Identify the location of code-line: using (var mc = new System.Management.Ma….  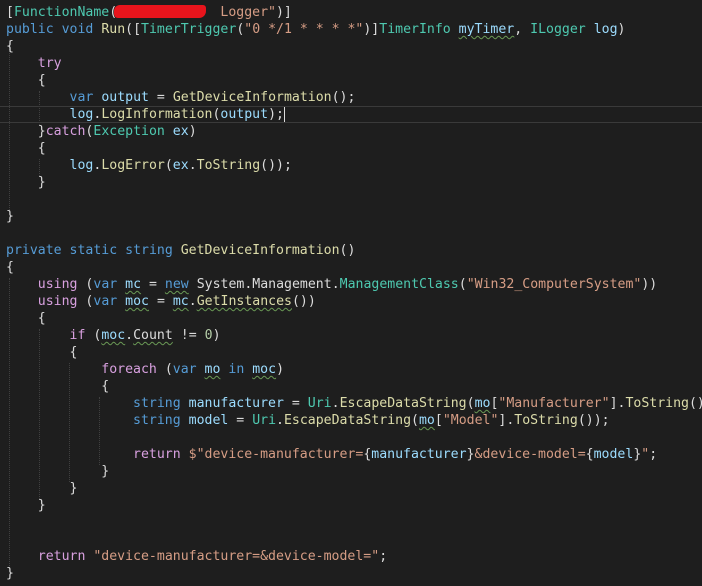
(347, 284).